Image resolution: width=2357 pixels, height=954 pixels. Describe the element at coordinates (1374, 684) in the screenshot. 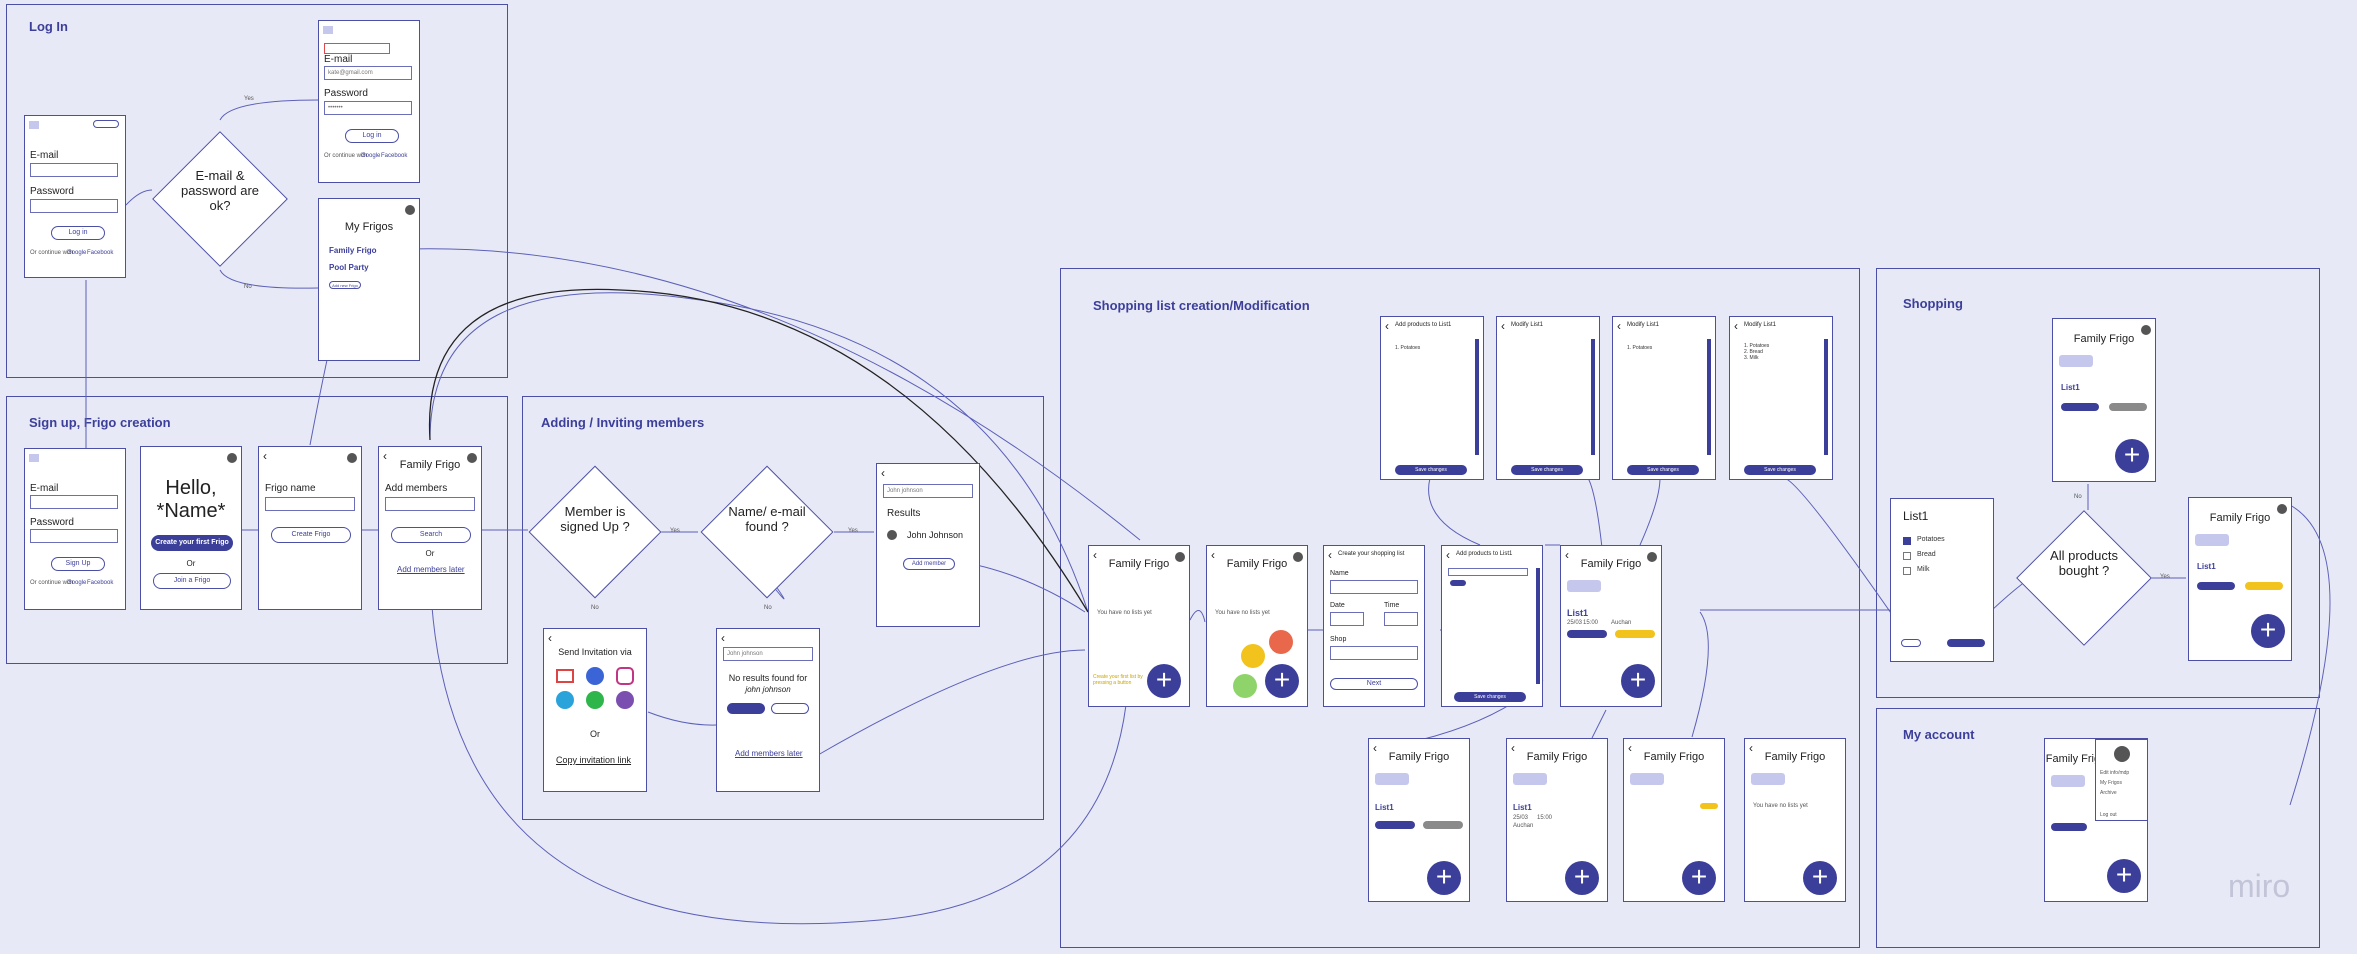

I see `next-button: Next` at that location.